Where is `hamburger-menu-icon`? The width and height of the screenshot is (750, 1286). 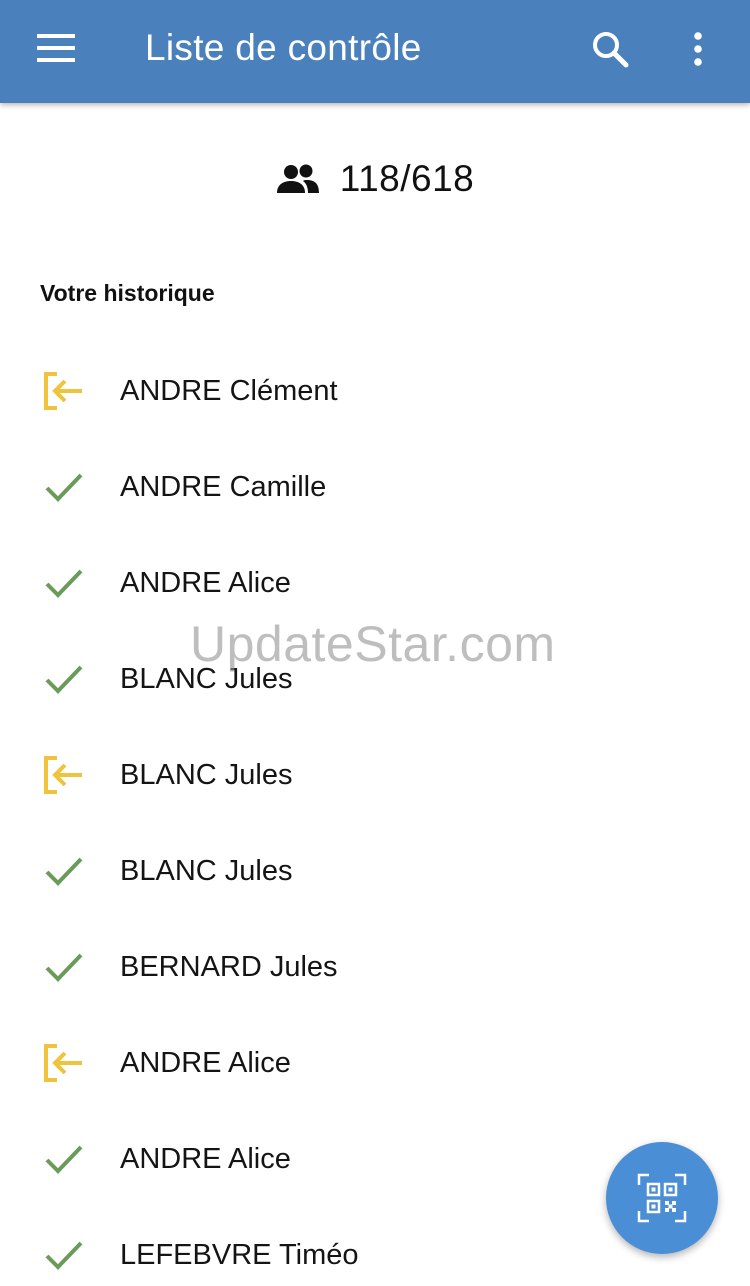 hamburger-menu-icon is located at coordinates (56, 48).